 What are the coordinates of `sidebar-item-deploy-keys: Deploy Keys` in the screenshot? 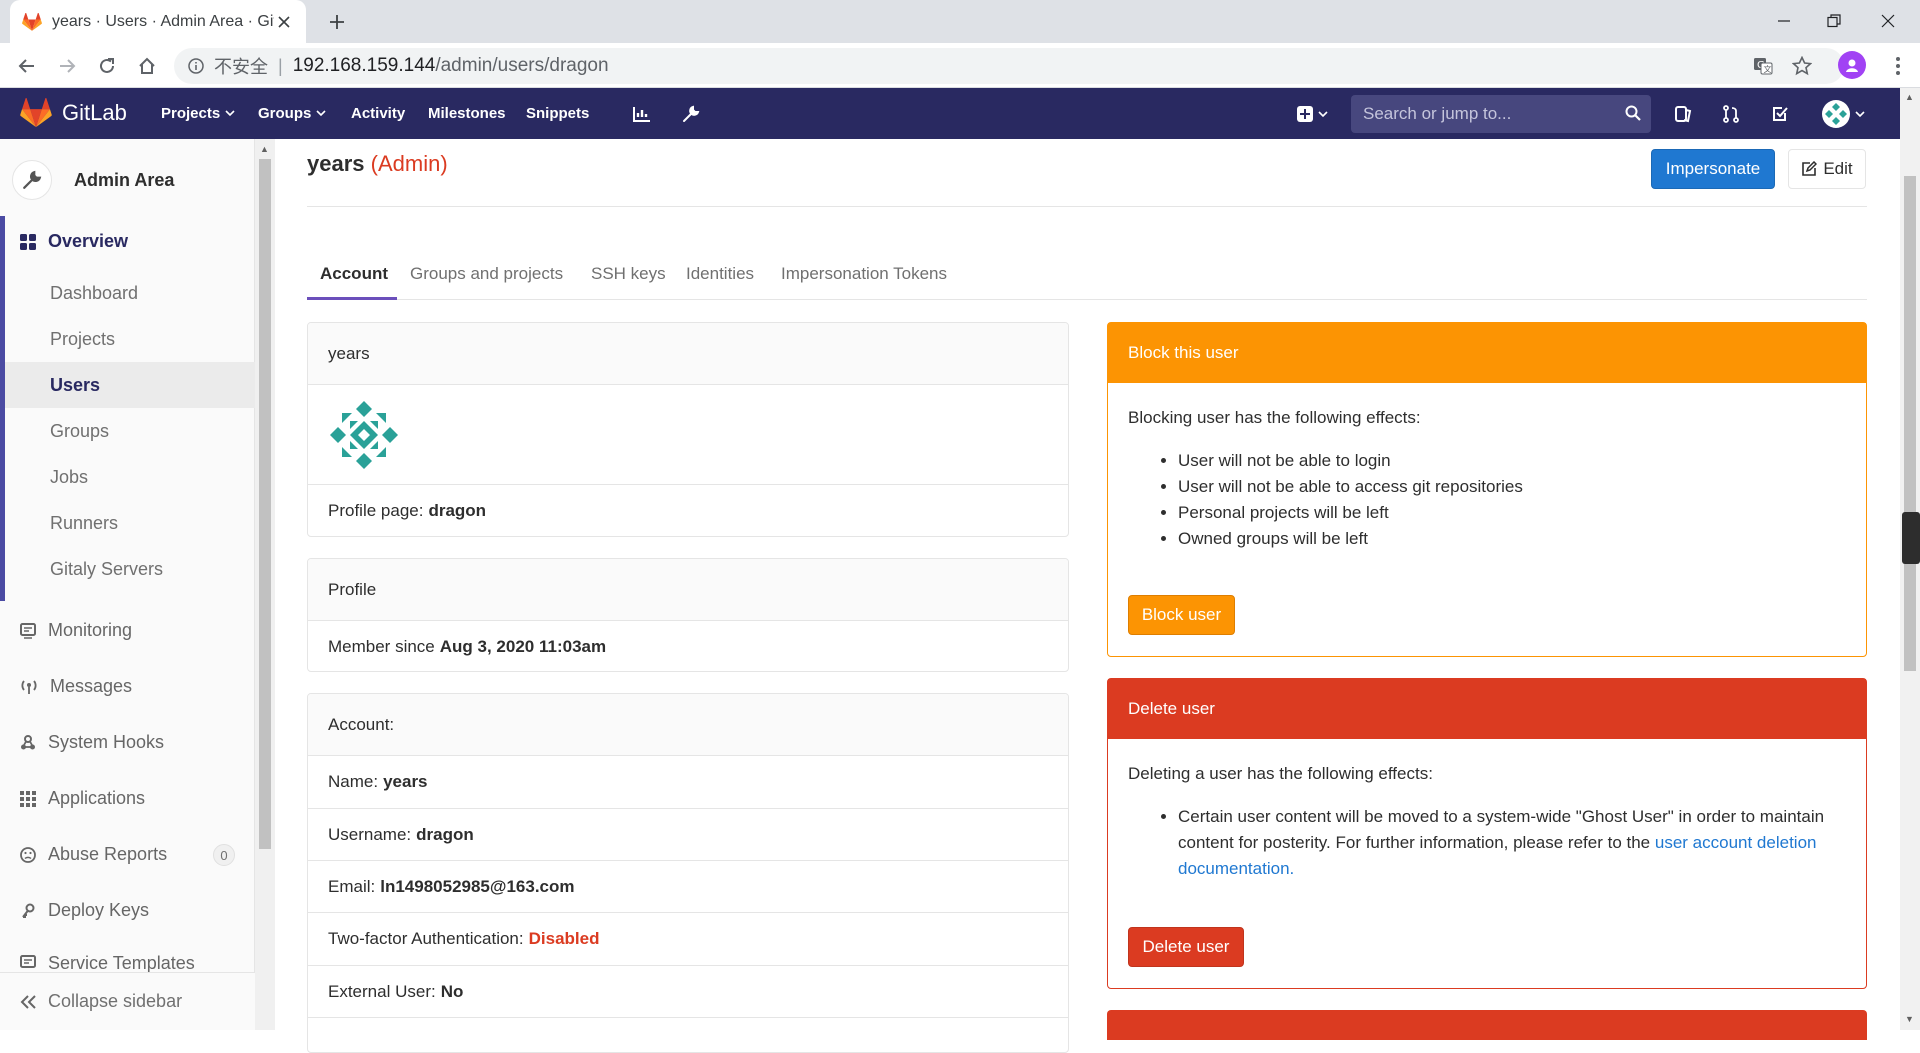 It's located at (84, 910).